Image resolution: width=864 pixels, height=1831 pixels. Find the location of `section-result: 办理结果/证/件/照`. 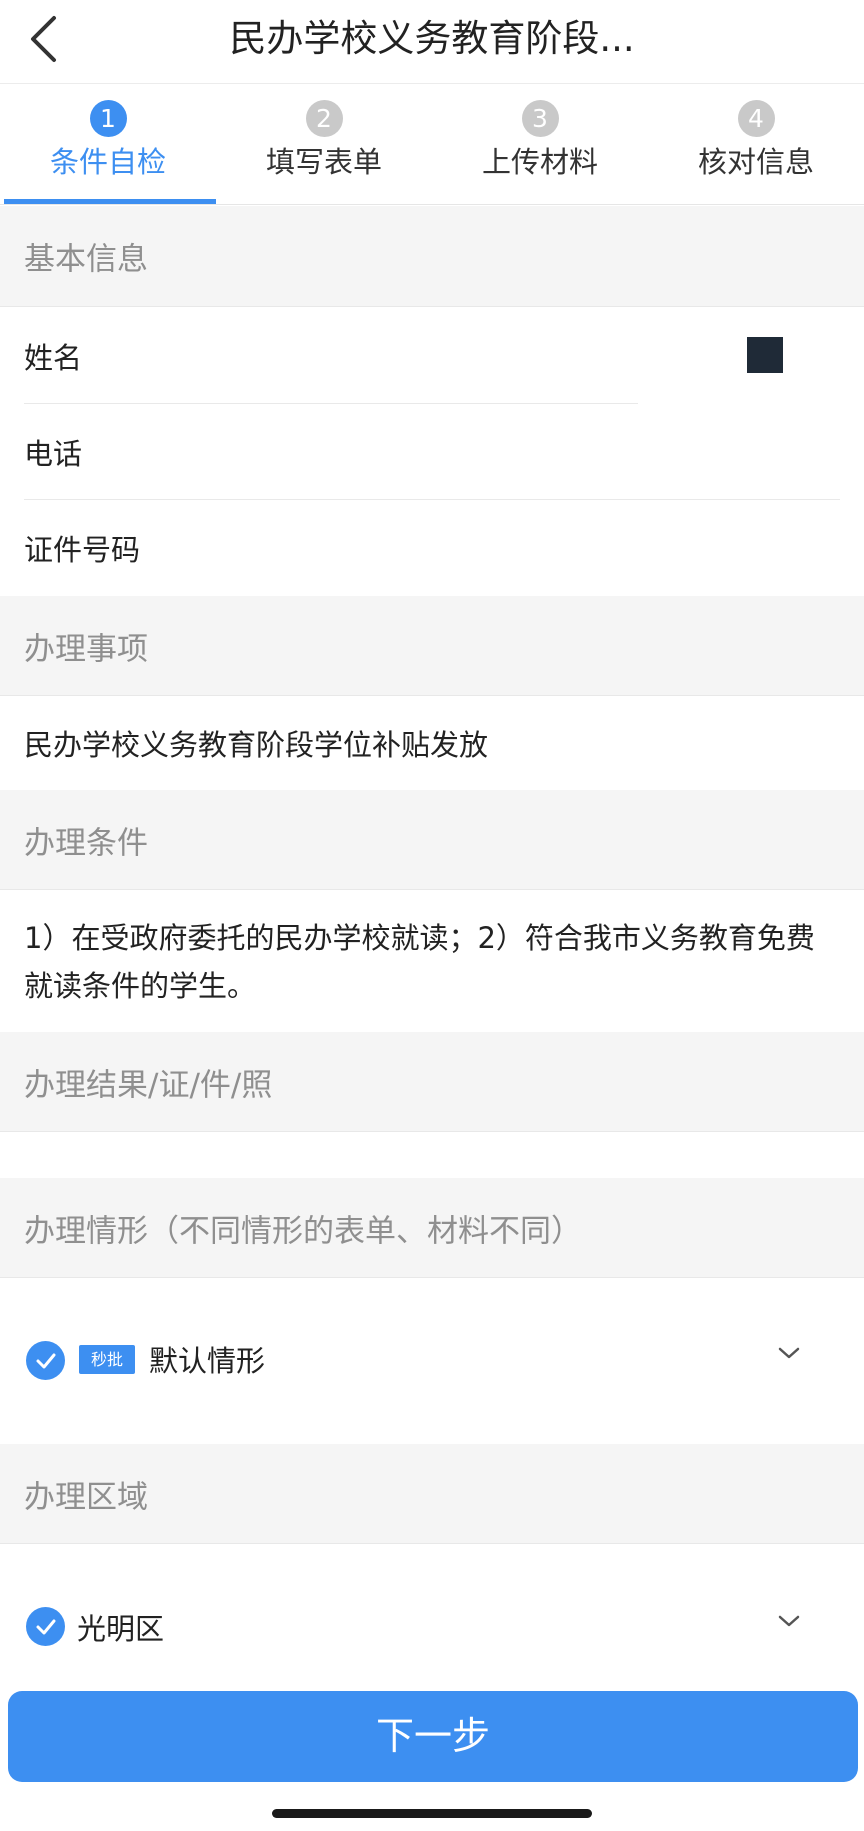

section-result: 办理结果/证/件/照 is located at coordinates (432, 1082).